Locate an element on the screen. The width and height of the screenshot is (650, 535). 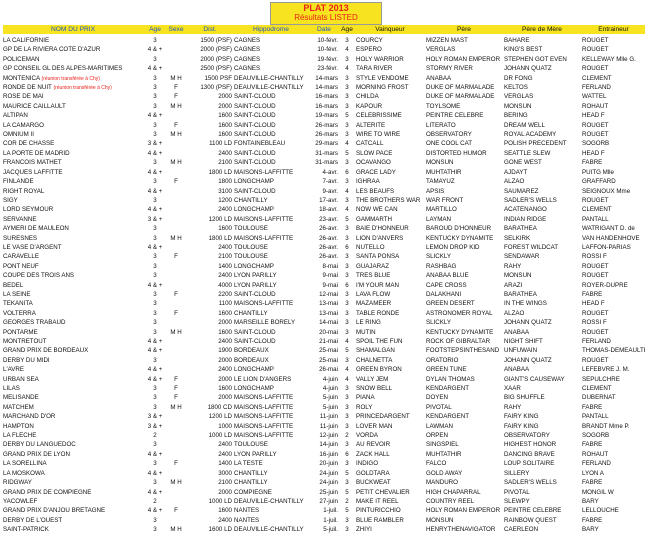
cell-vq: ZACK HALL is located at coordinates (373, 454).